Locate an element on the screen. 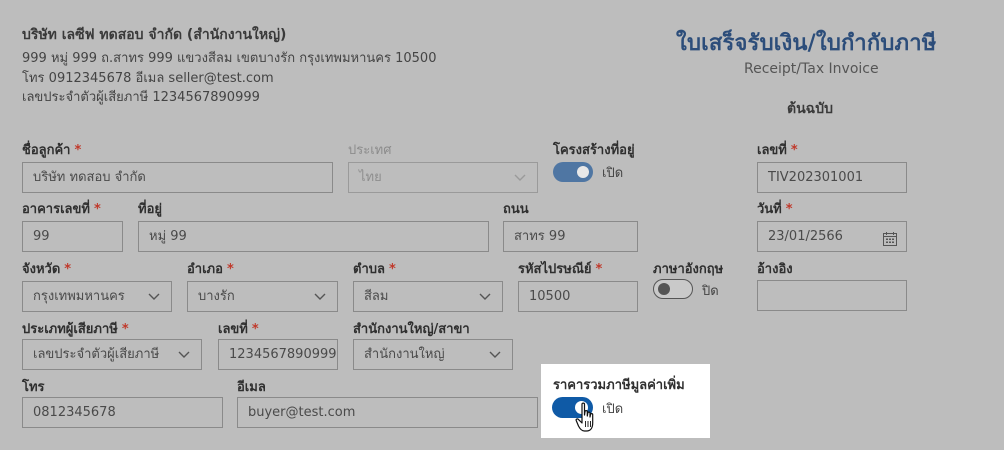 The image size is (1004, 450). document-copy-label: ต้นฉบับ is located at coordinates (810, 109).